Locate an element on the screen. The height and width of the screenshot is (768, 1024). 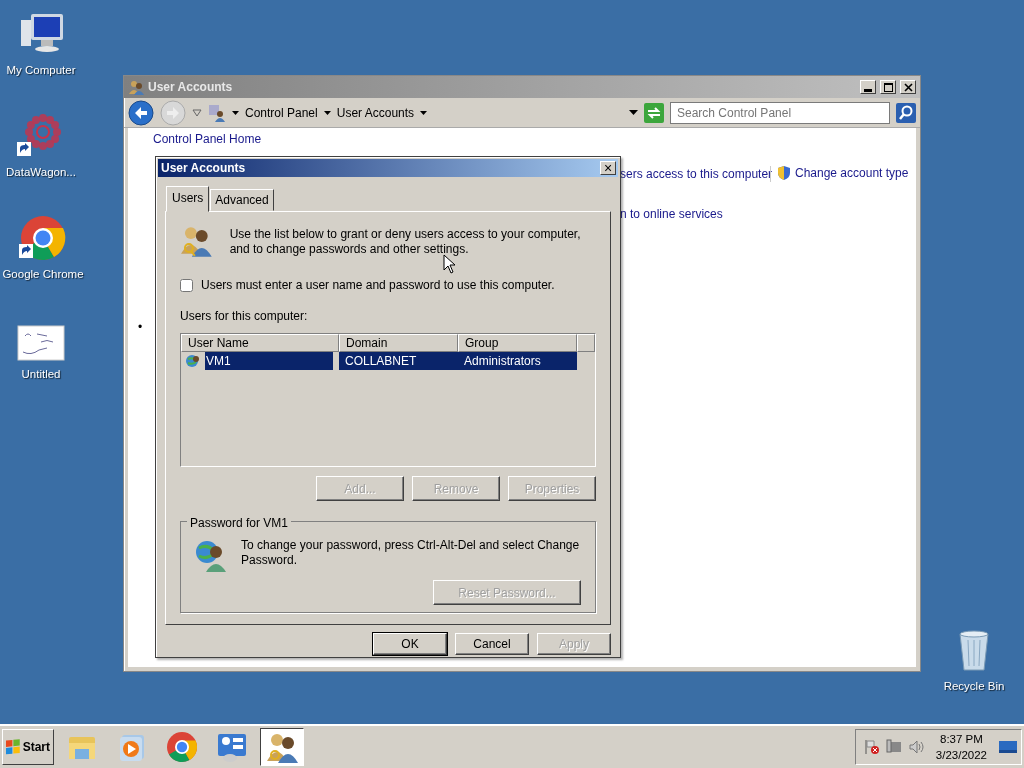
show-desktop-icon is located at coordinates (1008, 747).